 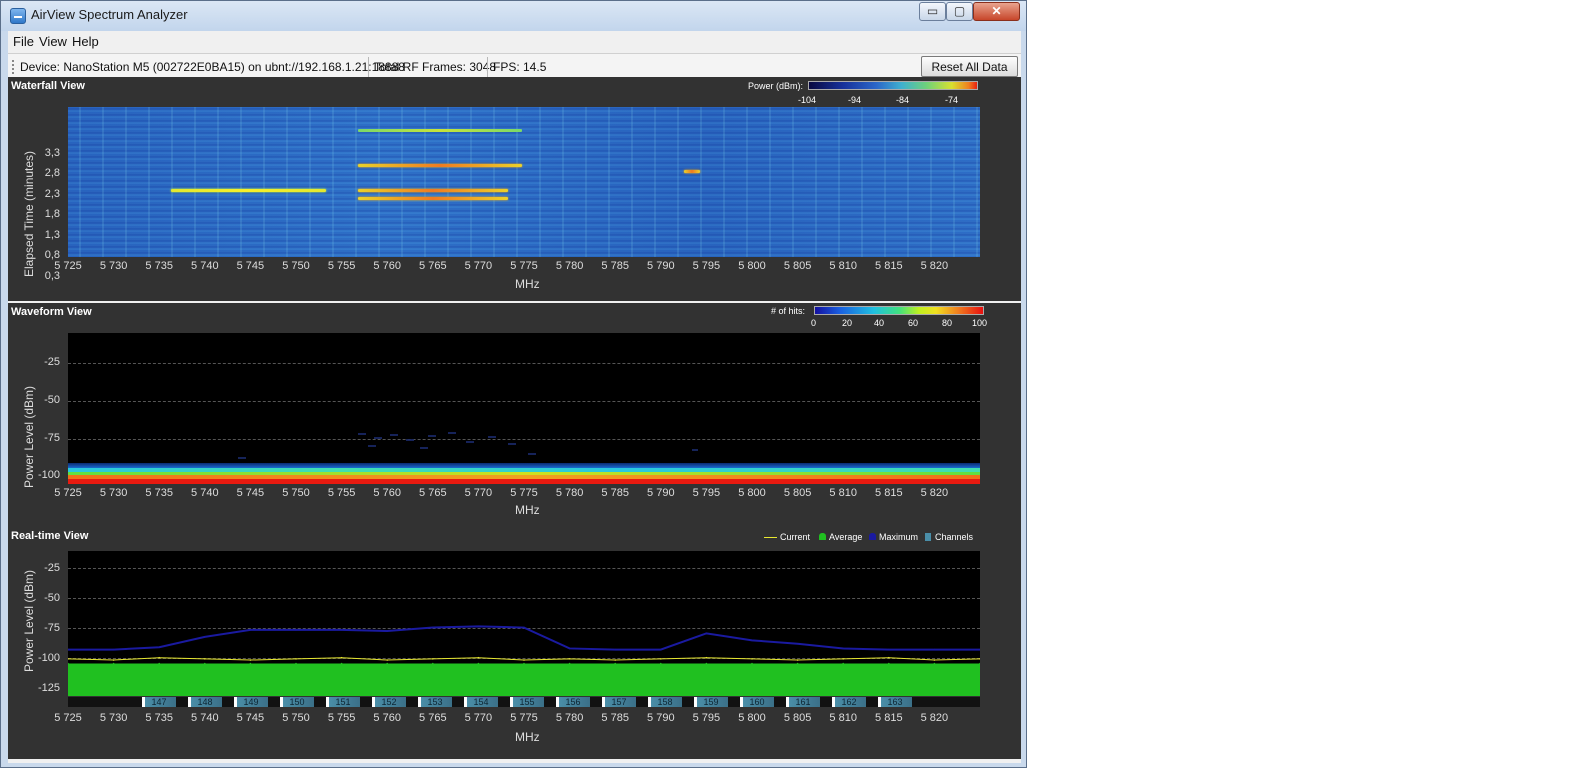 What do you see at coordinates (959, 11) in the screenshot?
I see `maximize-button: ▢` at bounding box center [959, 11].